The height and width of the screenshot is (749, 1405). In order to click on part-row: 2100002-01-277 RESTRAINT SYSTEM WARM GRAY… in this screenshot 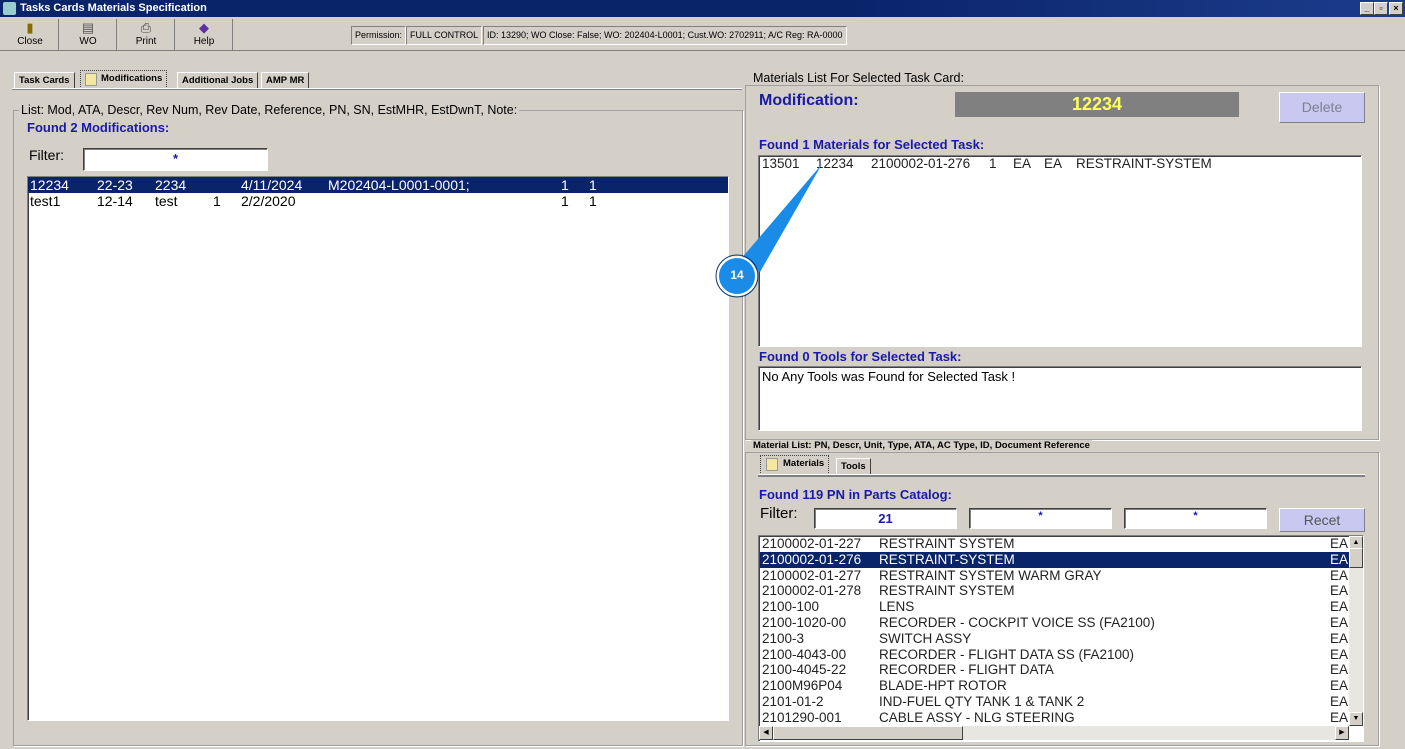, I will do `click(1055, 576)`.